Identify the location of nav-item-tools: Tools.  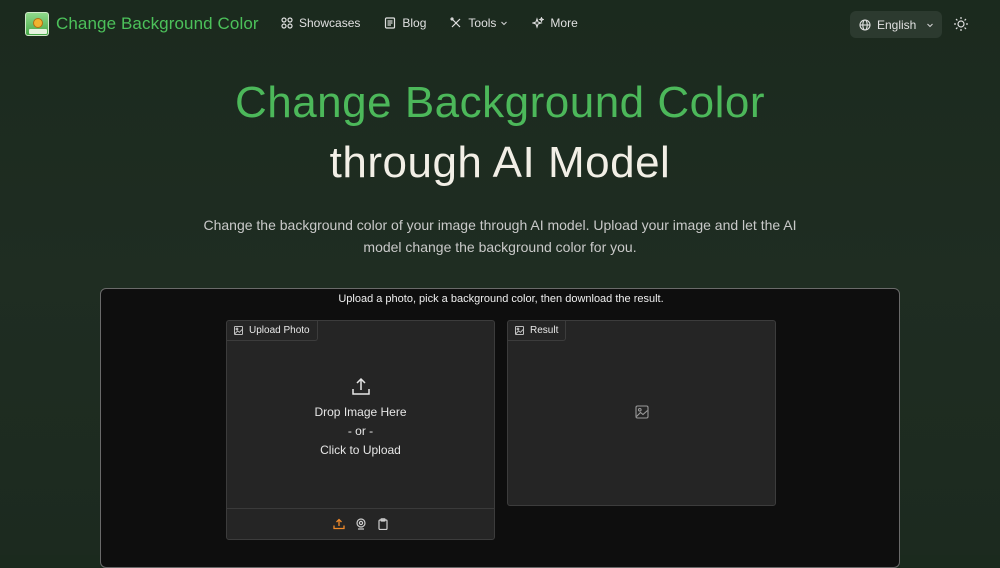
(479, 23).